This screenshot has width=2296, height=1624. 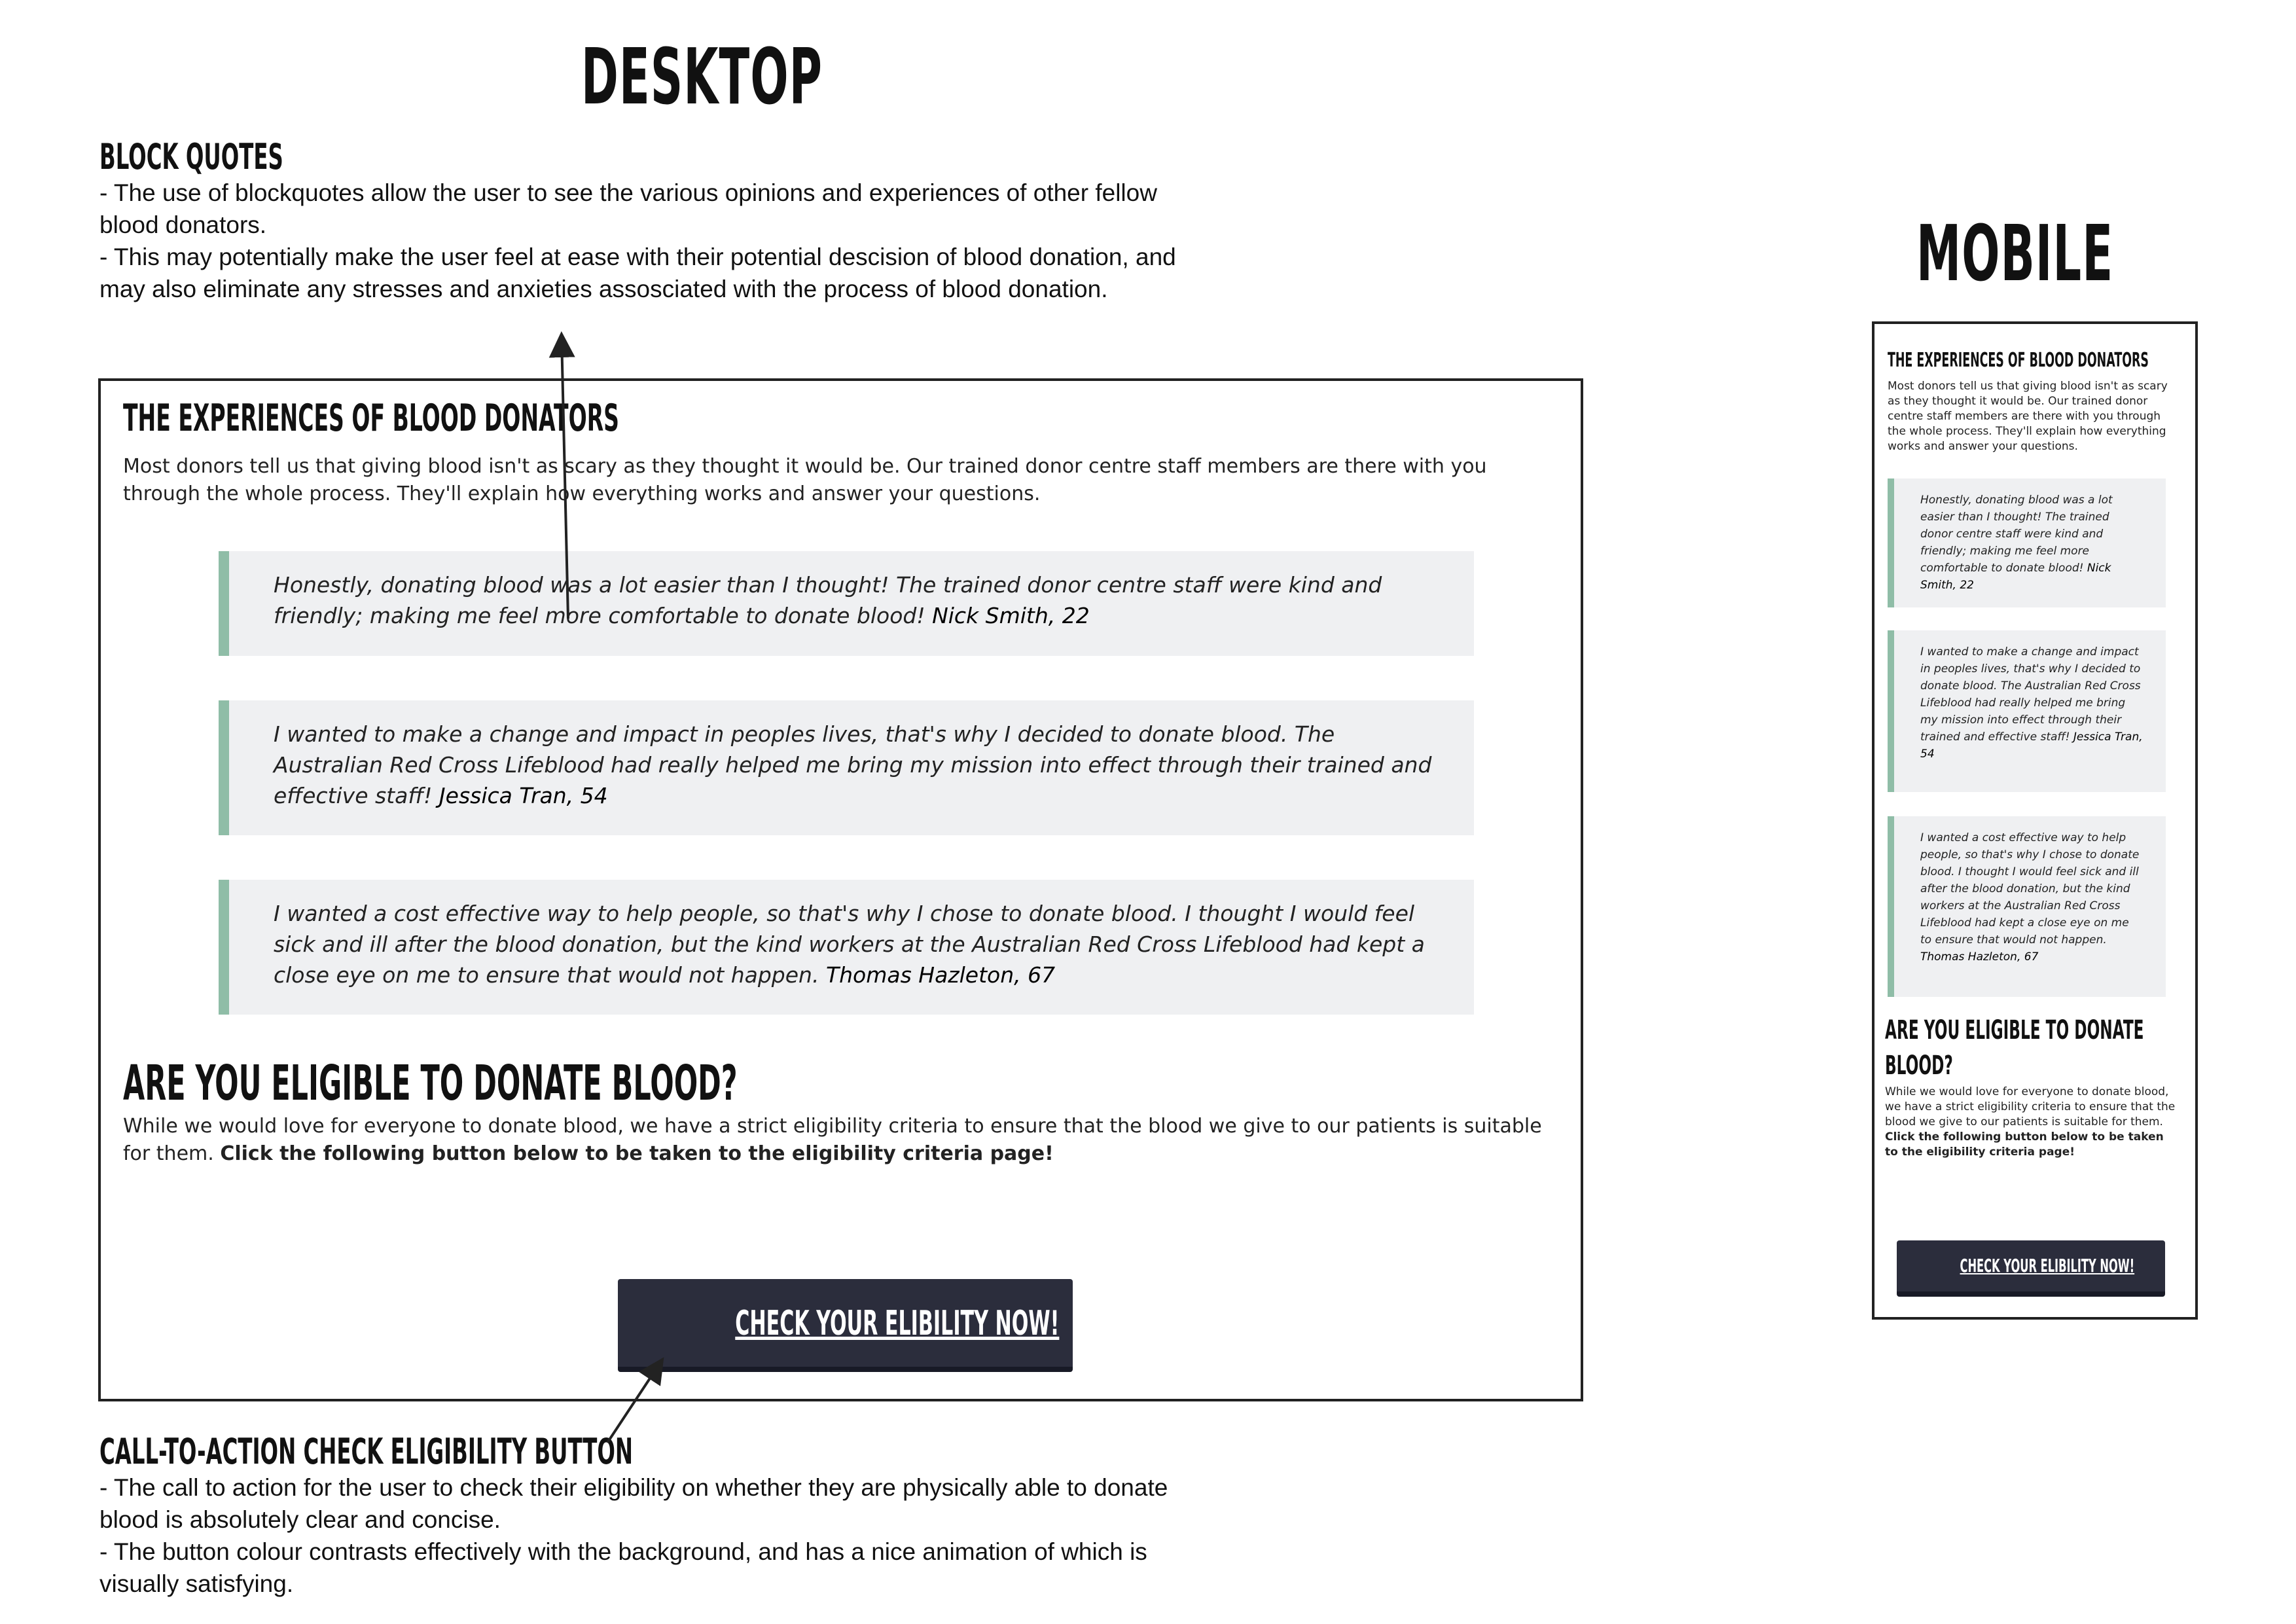 I want to click on blockquotes-arrow, so click(x=561, y=475).